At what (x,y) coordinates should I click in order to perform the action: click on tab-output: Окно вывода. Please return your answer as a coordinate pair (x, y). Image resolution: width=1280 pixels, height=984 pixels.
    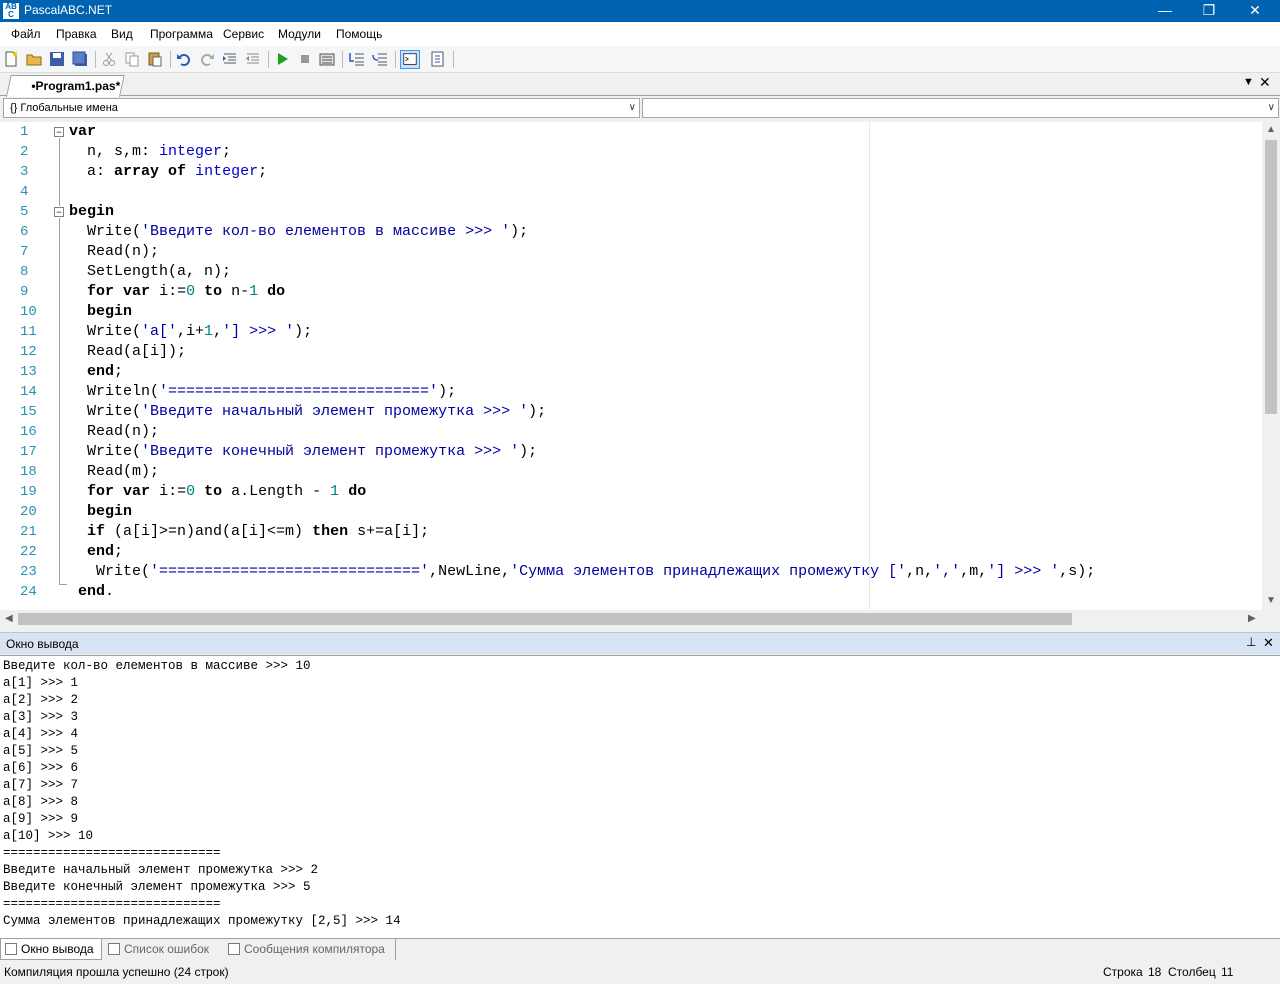
    Looking at the image, I should click on (51, 949).